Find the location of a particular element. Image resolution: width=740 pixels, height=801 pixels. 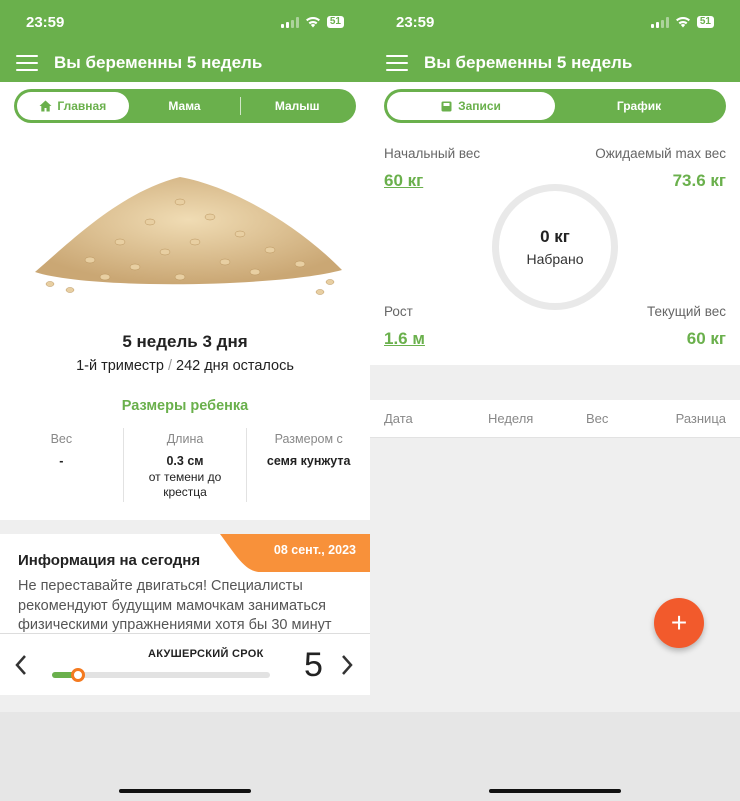

tab-chart: График is located at coordinates (639, 106).